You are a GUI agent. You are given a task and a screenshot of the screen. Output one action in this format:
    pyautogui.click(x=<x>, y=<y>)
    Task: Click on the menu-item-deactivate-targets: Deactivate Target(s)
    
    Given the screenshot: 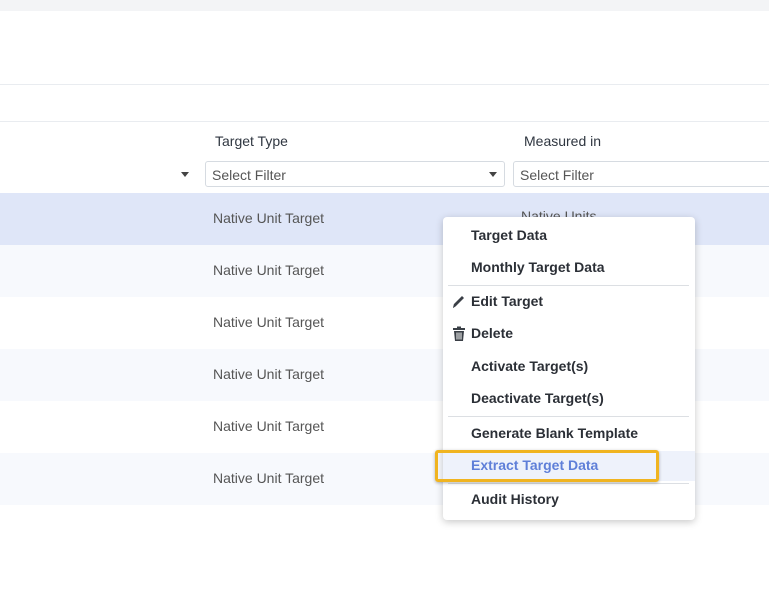 What is the action you would take?
    pyautogui.click(x=569, y=399)
    